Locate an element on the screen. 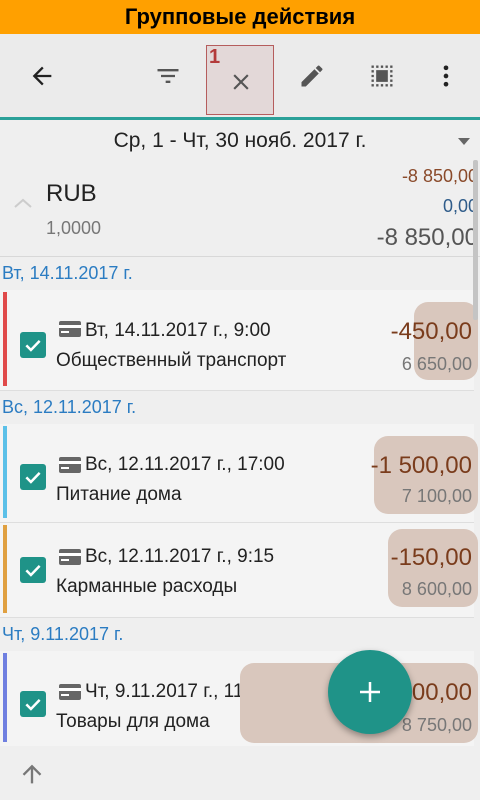 The image size is (480, 800). currency-rate: 1,0000 is located at coordinates (74, 228).